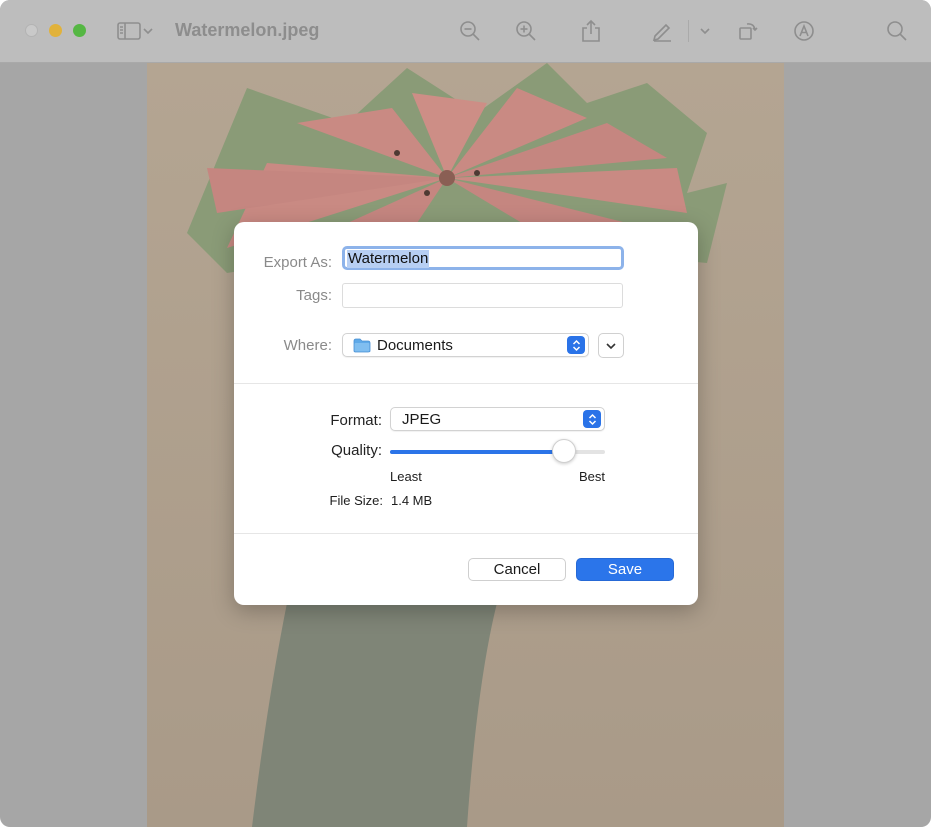 Image resolution: width=931 pixels, height=827 pixels. I want to click on minimize-window-button, so click(55, 30).